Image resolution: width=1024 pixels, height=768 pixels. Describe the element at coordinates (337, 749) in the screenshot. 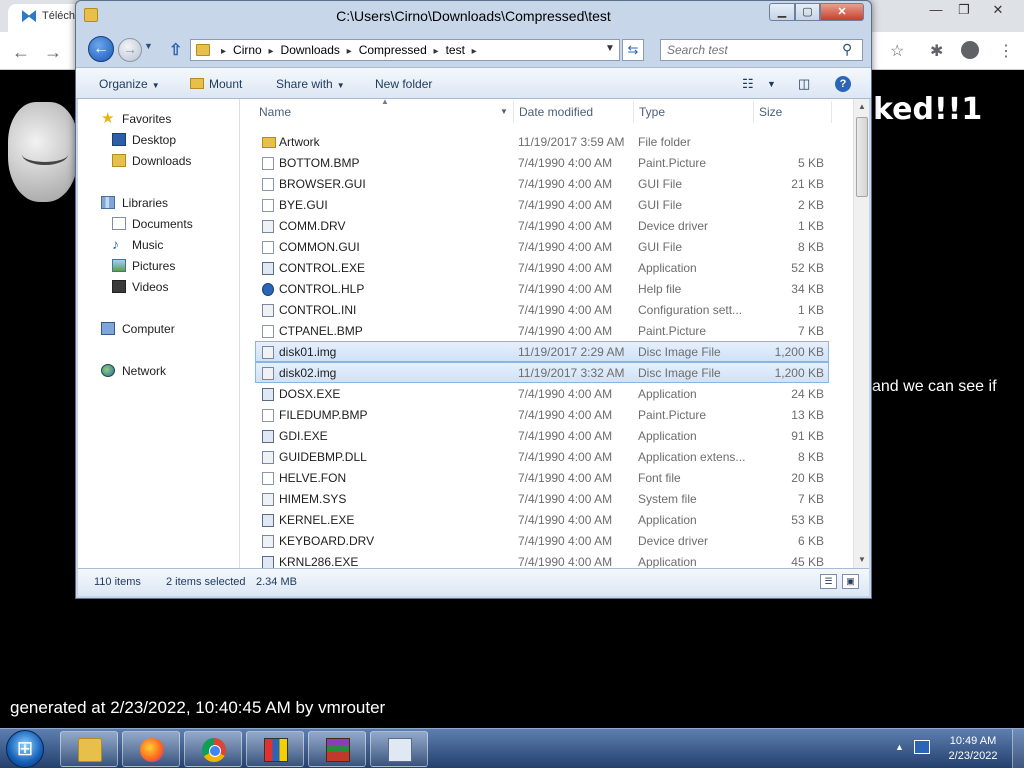

I see `taskbar-winrar-button` at that location.